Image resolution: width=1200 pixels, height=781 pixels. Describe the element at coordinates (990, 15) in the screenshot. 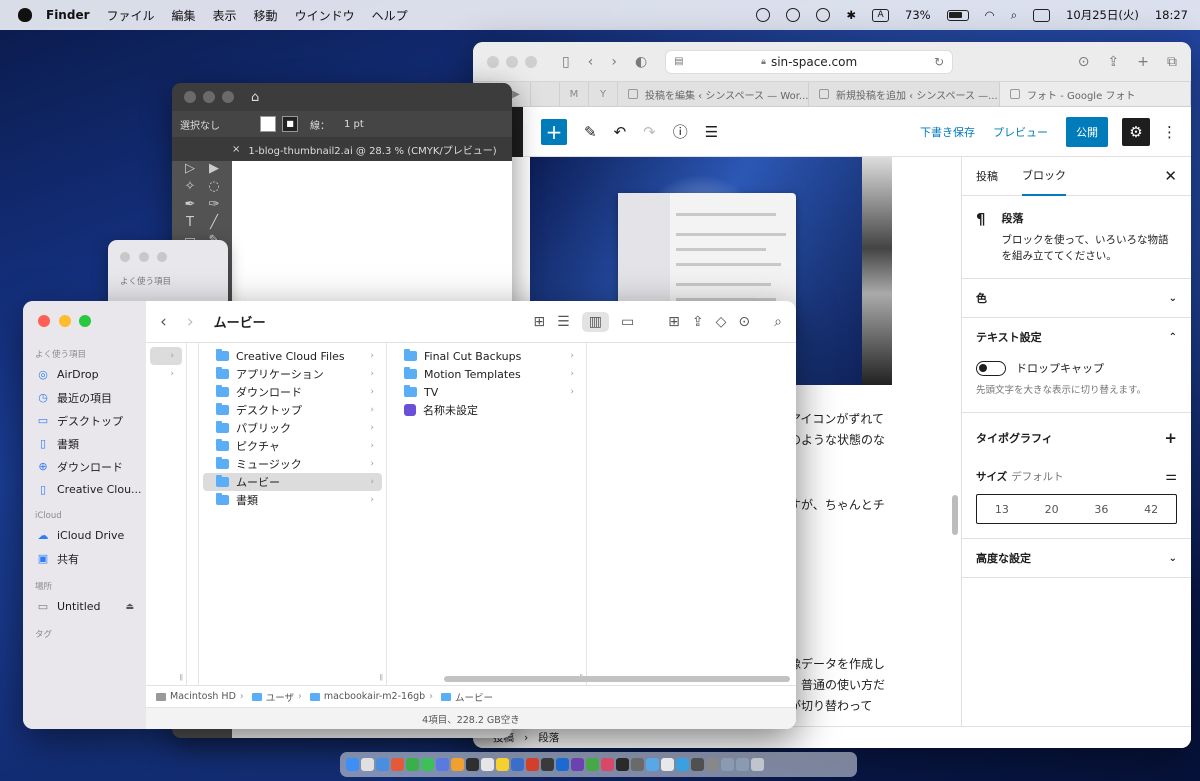

I see `wifi-icon: ◠` at that location.